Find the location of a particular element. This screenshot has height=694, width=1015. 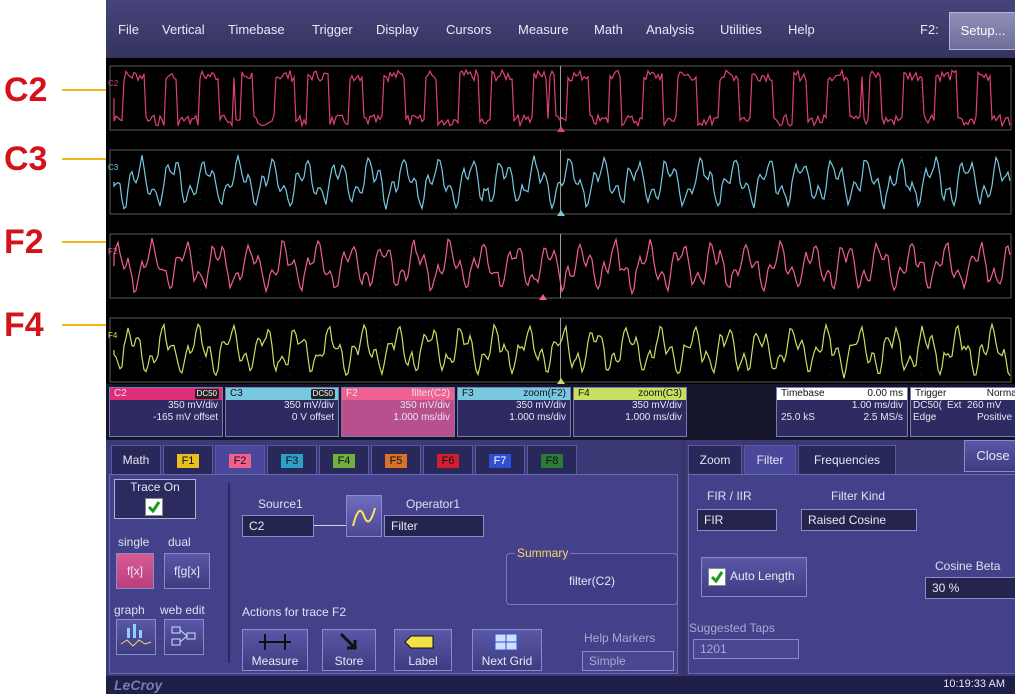

tab-f8: F8 is located at coordinates (552, 459).